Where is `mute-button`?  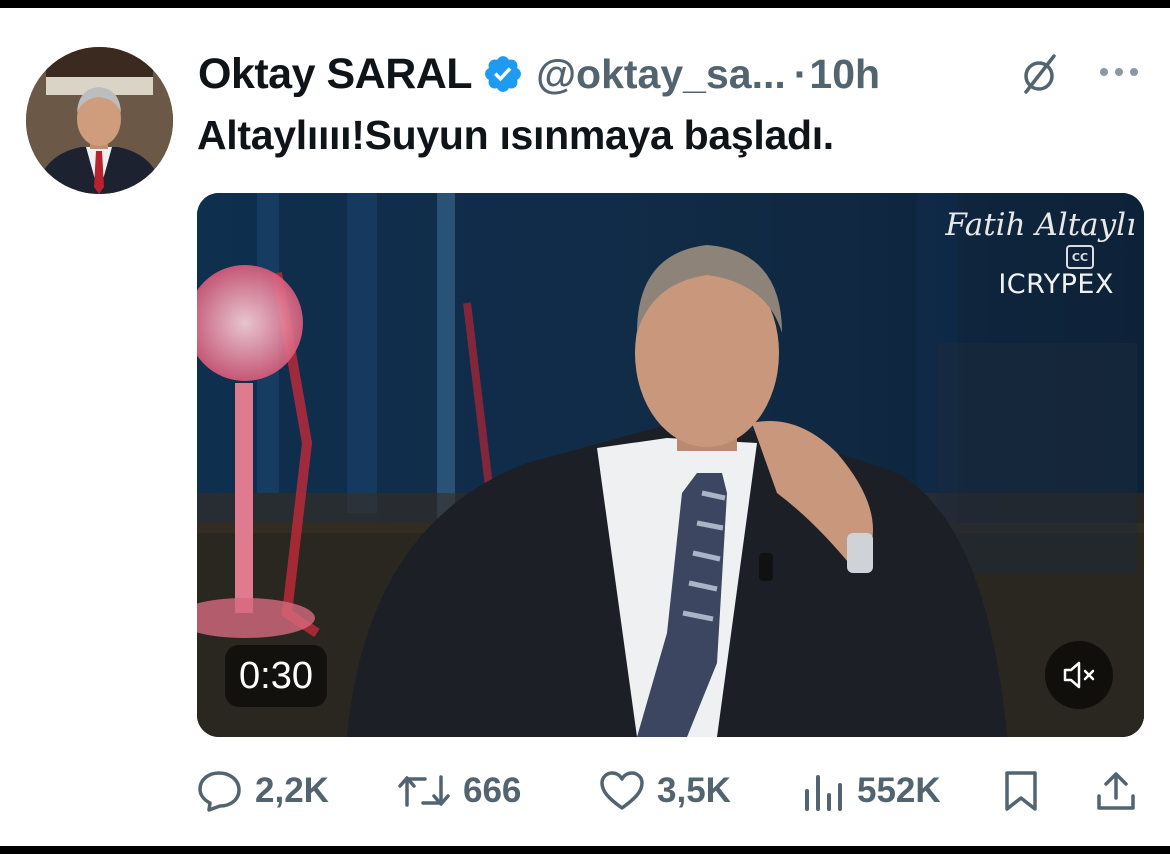 mute-button is located at coordinates (1079, 675).